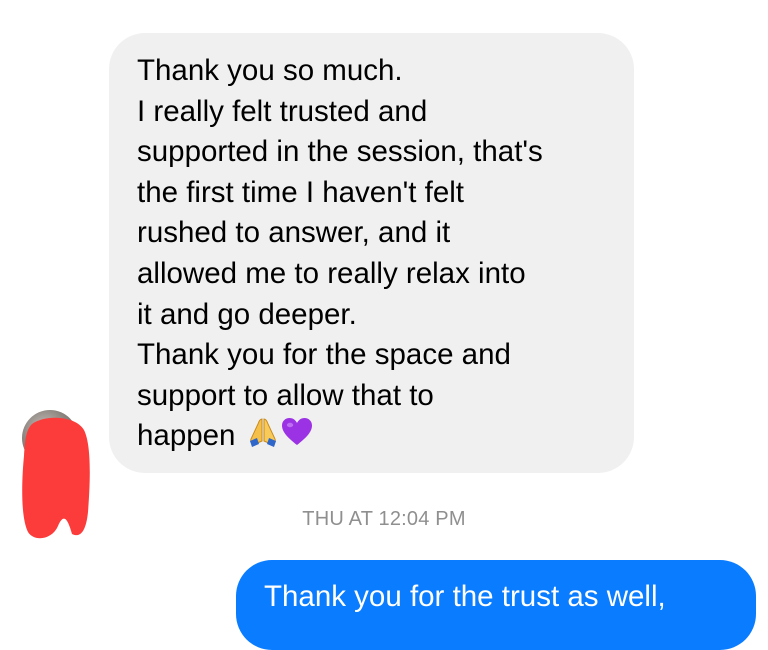 This screenshot has width=768, height=650. What do you see at coordinates (340, 152) in the screenshot?
I see `message-line: supported in the session, that's` at bounding box center [340, 152].